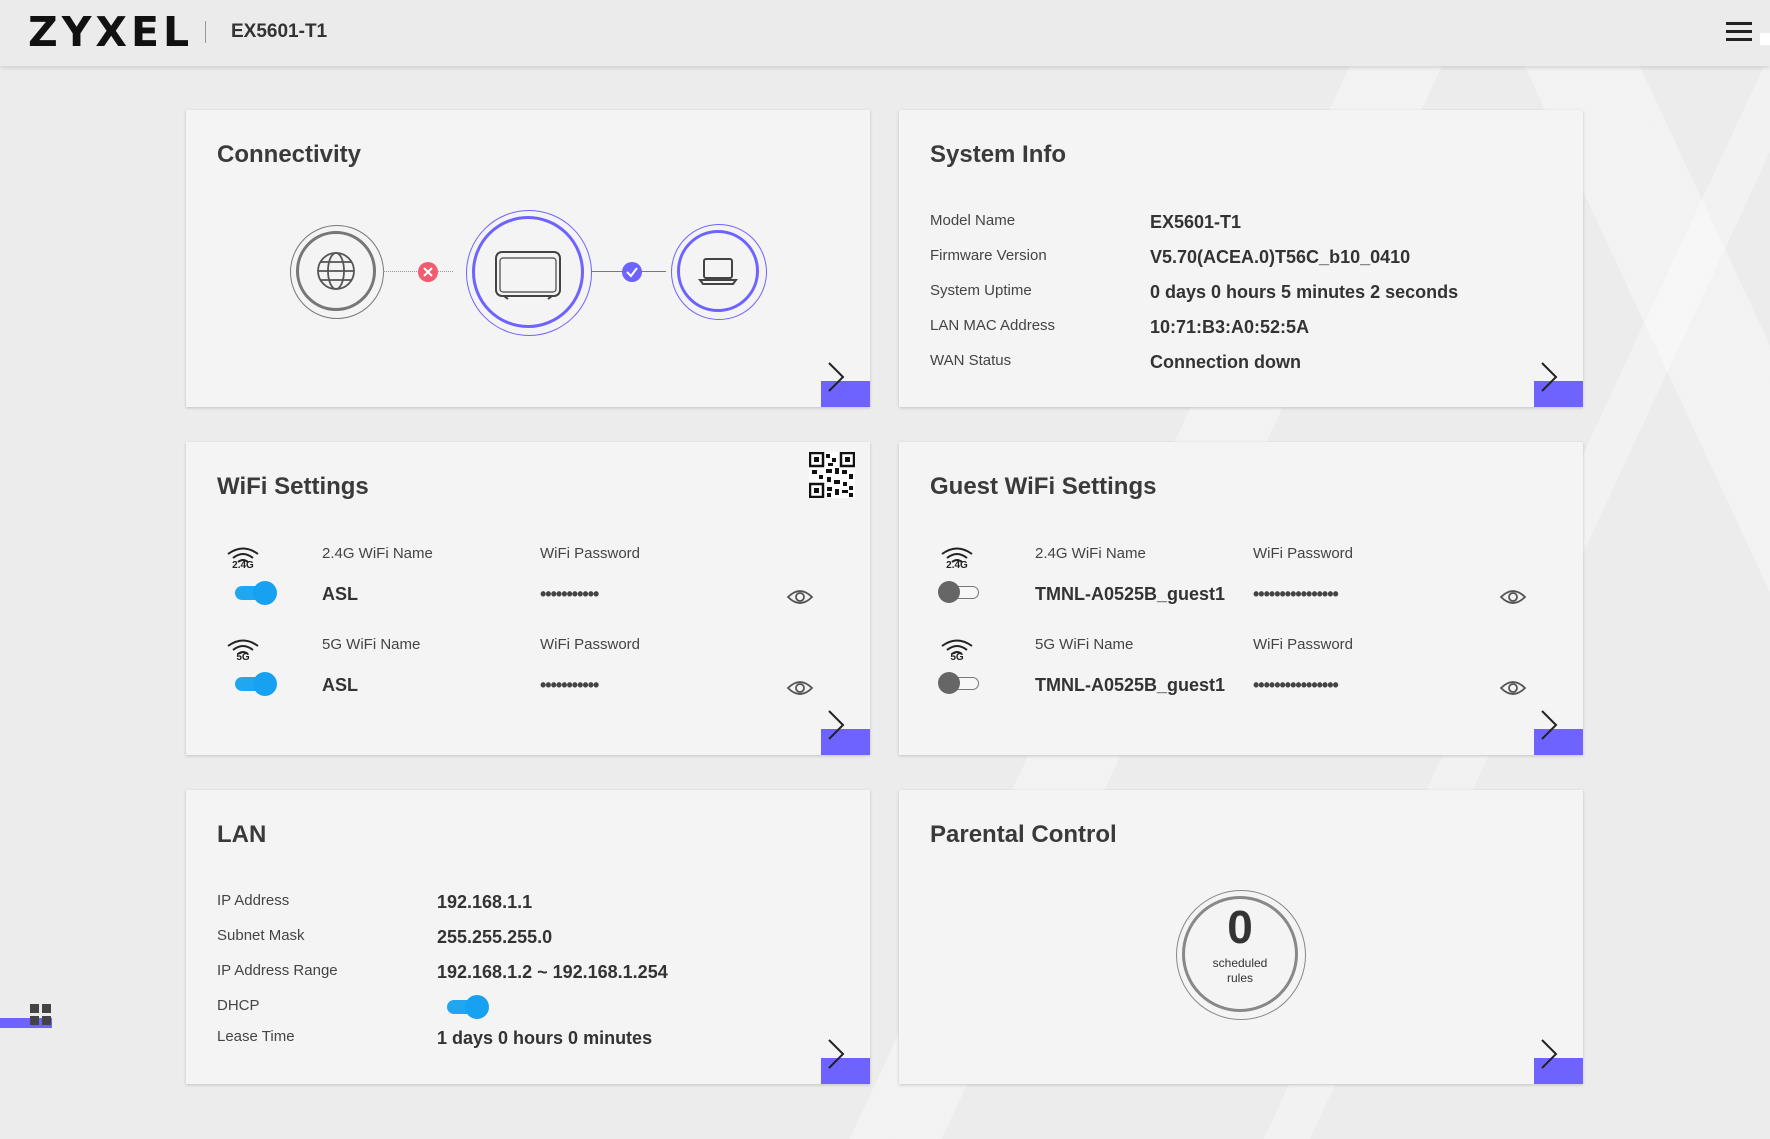  I want to click on zyxel-logo: ZYXEL, so click(110, 32).